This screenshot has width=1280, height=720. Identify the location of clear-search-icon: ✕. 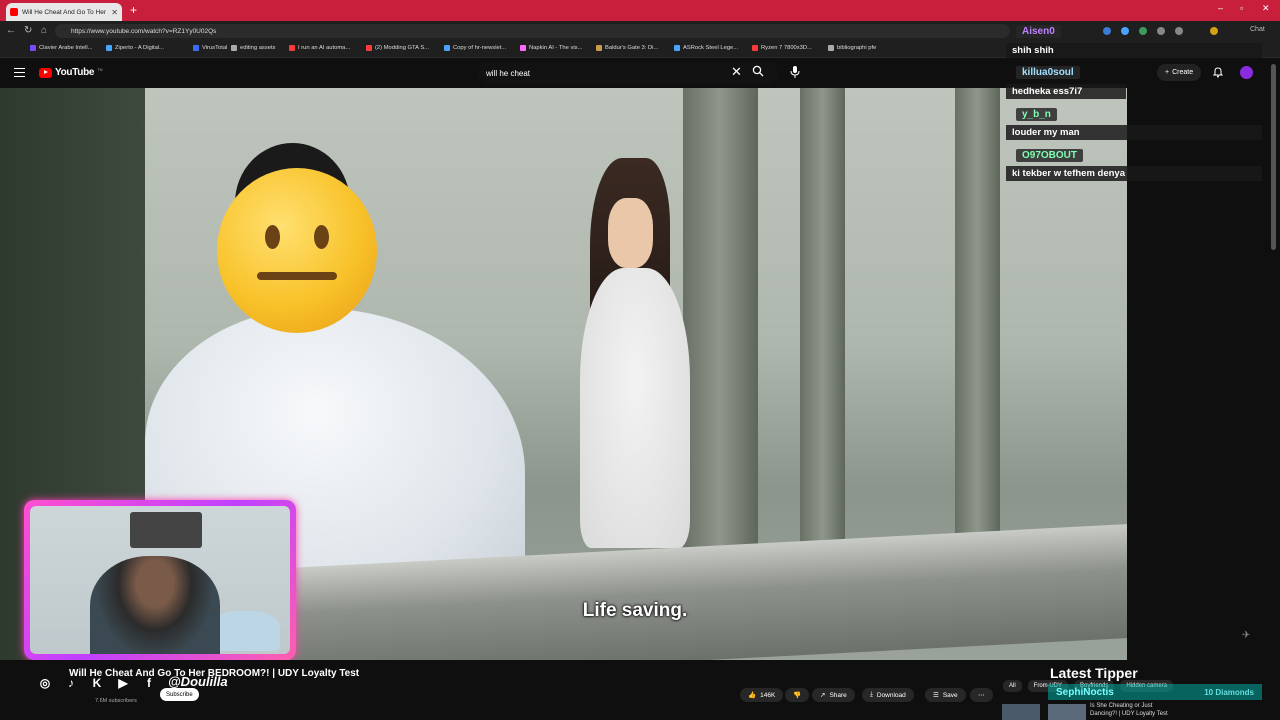
(736, 72).